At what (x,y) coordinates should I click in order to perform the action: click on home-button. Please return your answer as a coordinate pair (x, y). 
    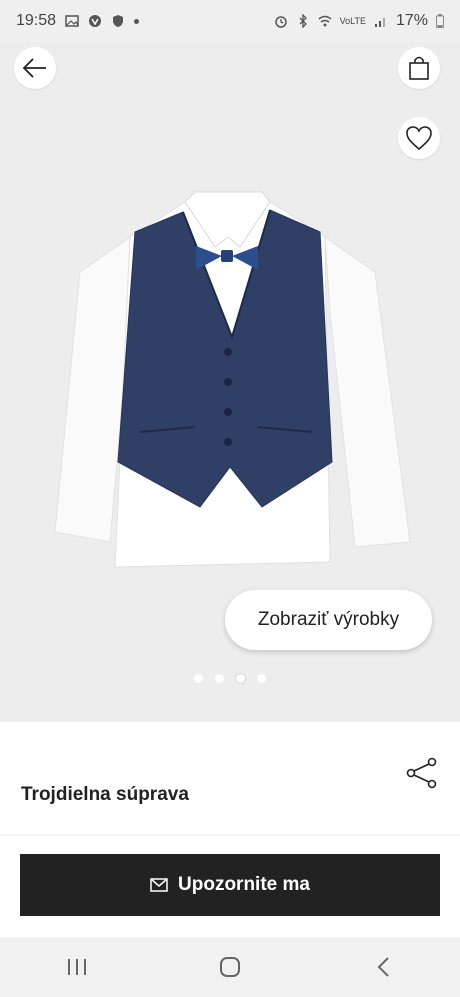
    Looking at the image, I should click on (230, 967).